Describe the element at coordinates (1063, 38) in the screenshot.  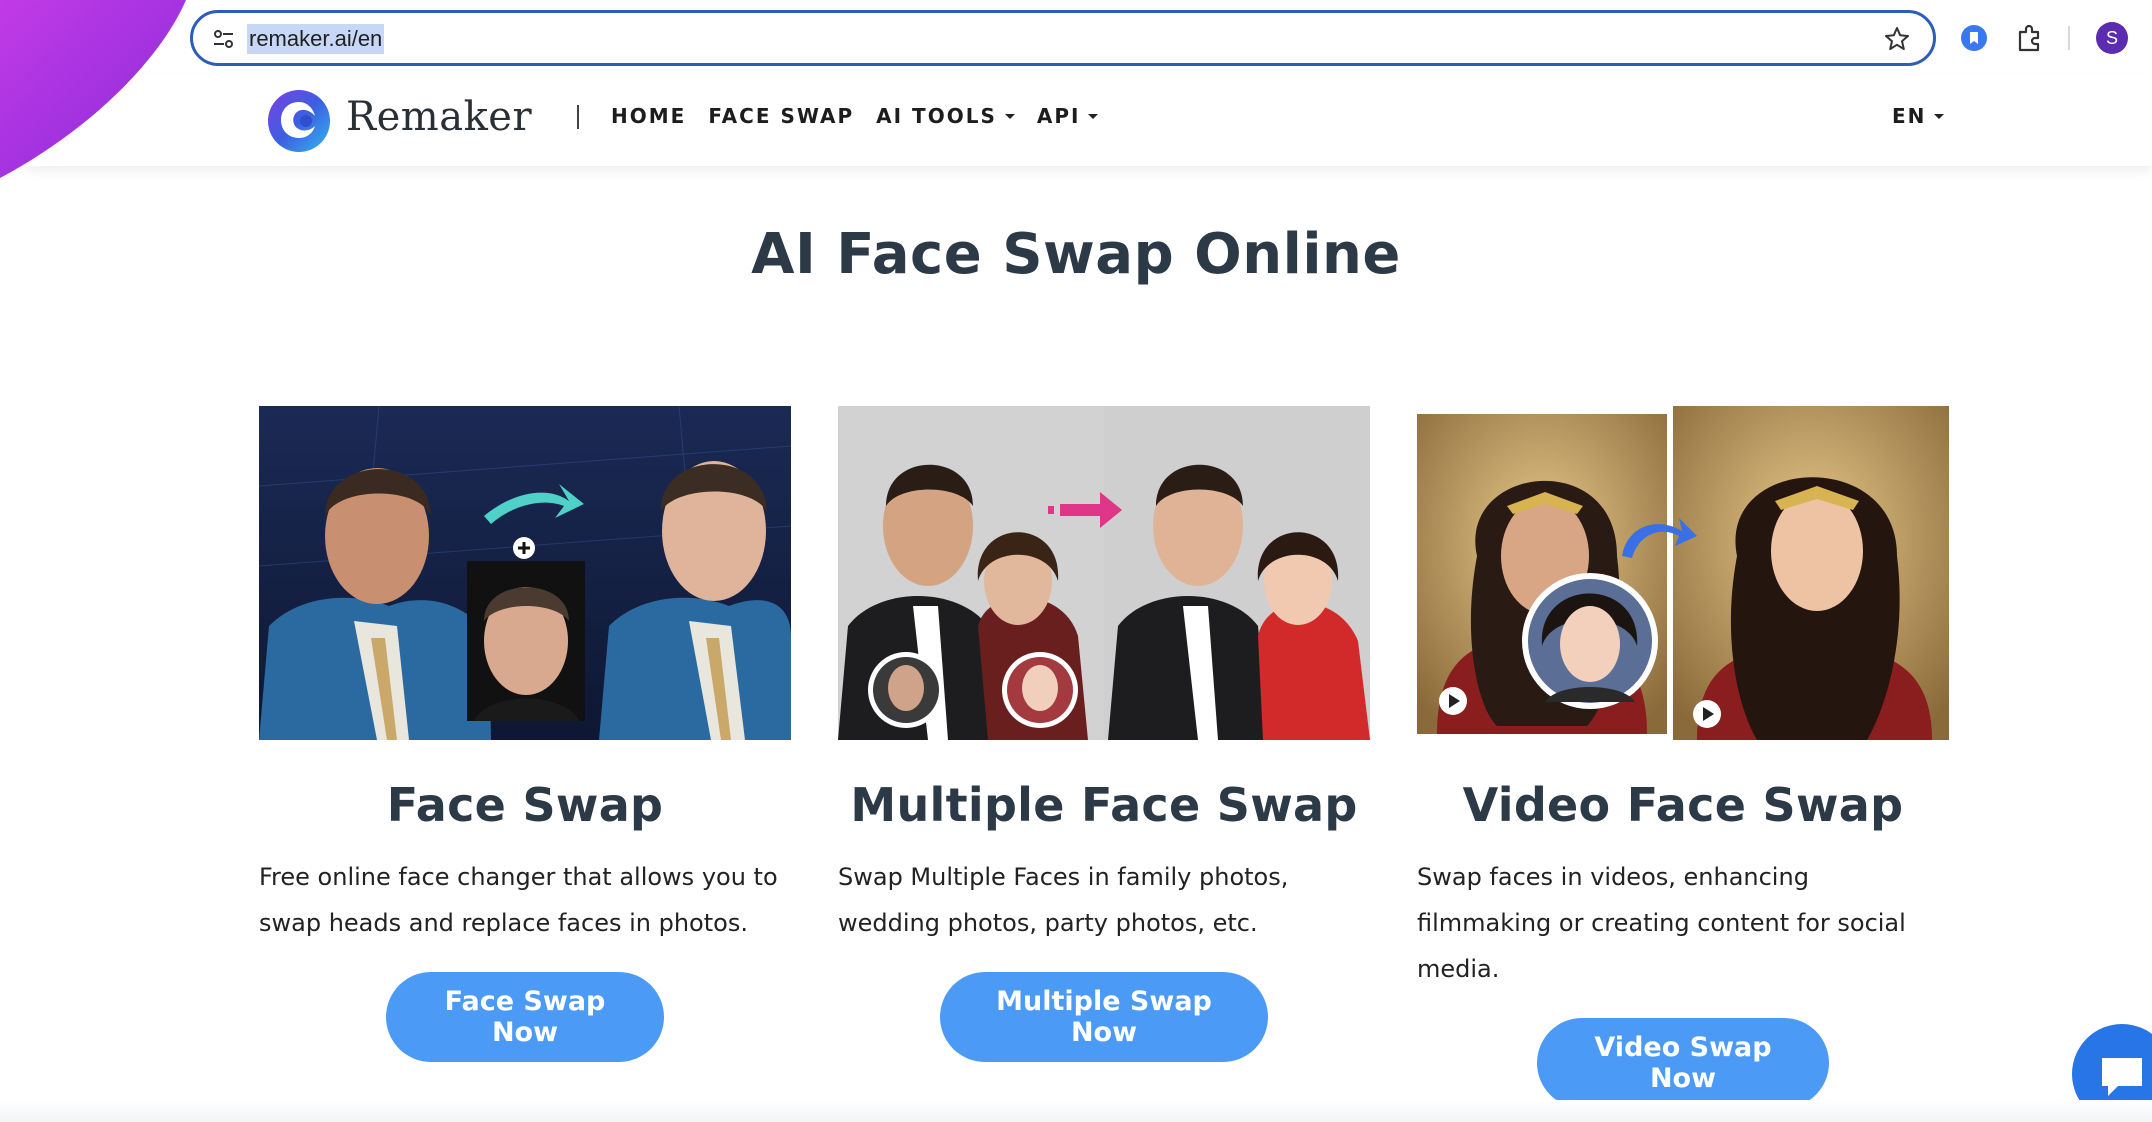
I see `address-bar: remaker.ai/en` at that location.